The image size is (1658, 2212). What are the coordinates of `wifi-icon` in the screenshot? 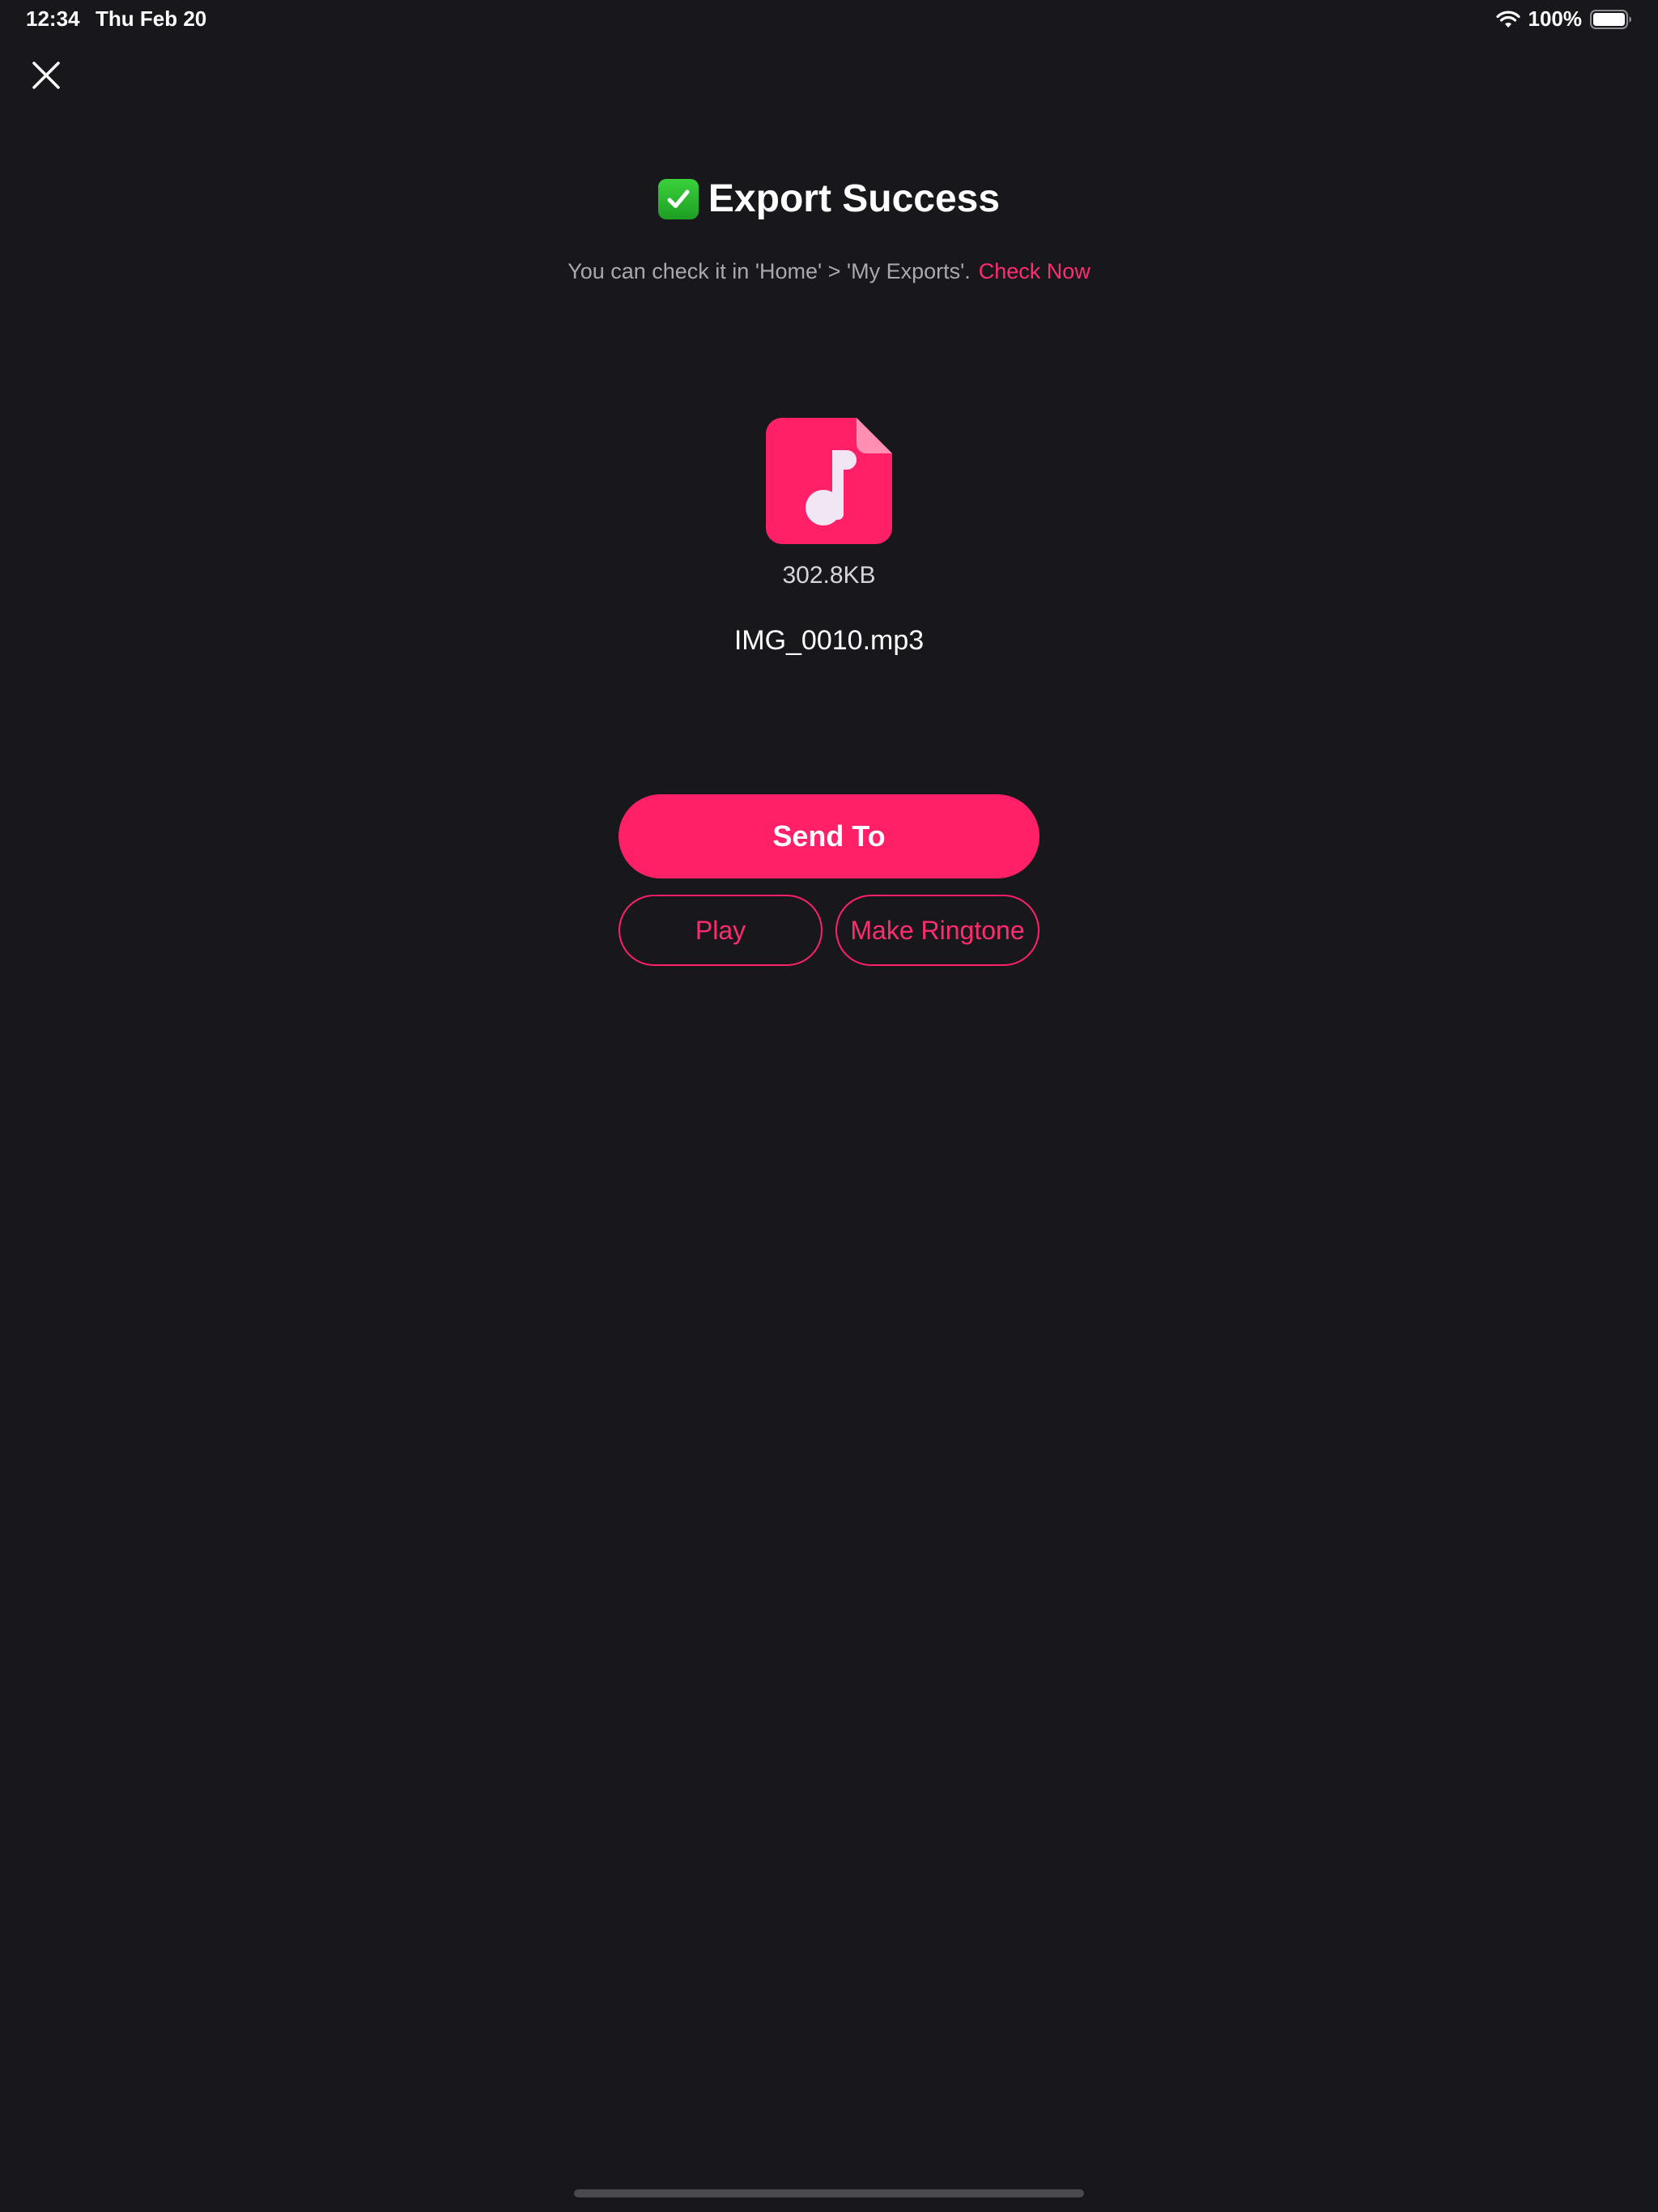 It's located at (1507, 19).